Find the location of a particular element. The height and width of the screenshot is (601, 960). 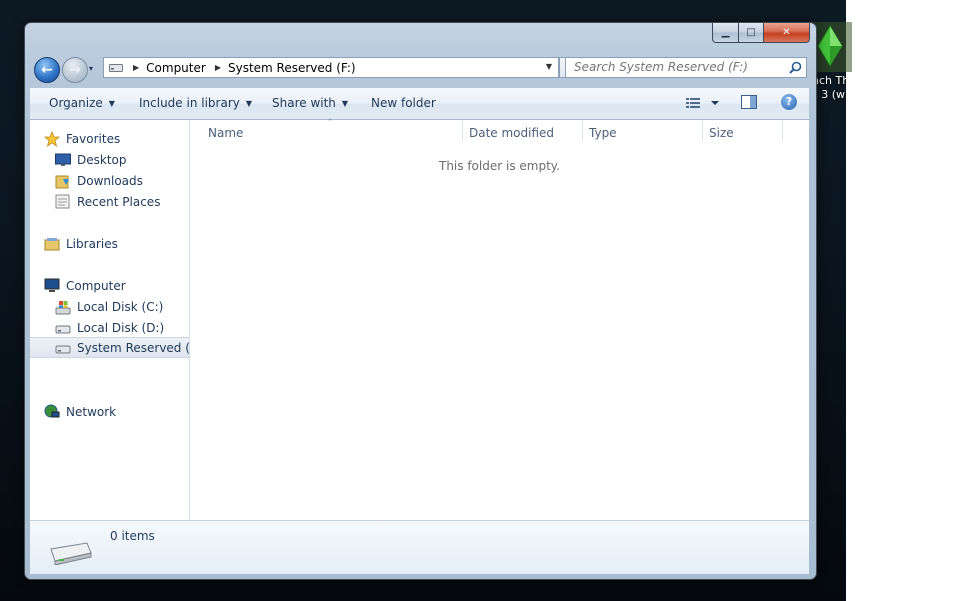

share-with-label: Share with is located at coordinates (304, 103).